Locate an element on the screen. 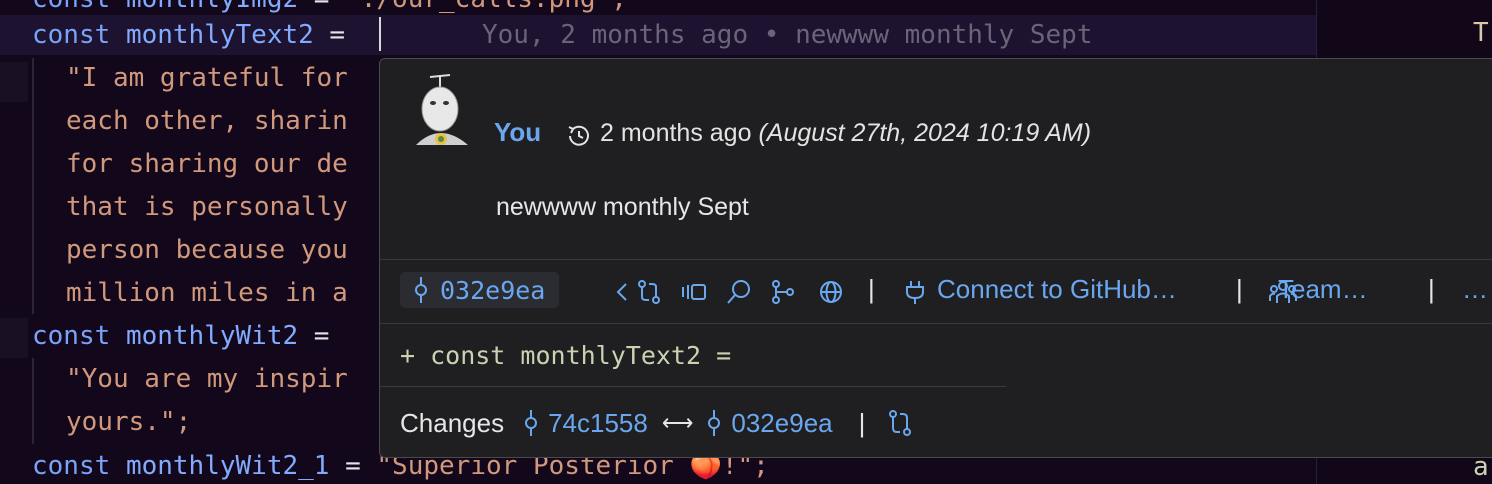 The width and height of the screenshot is (1492, 484). text-caret is located at coordinates (380, 34).